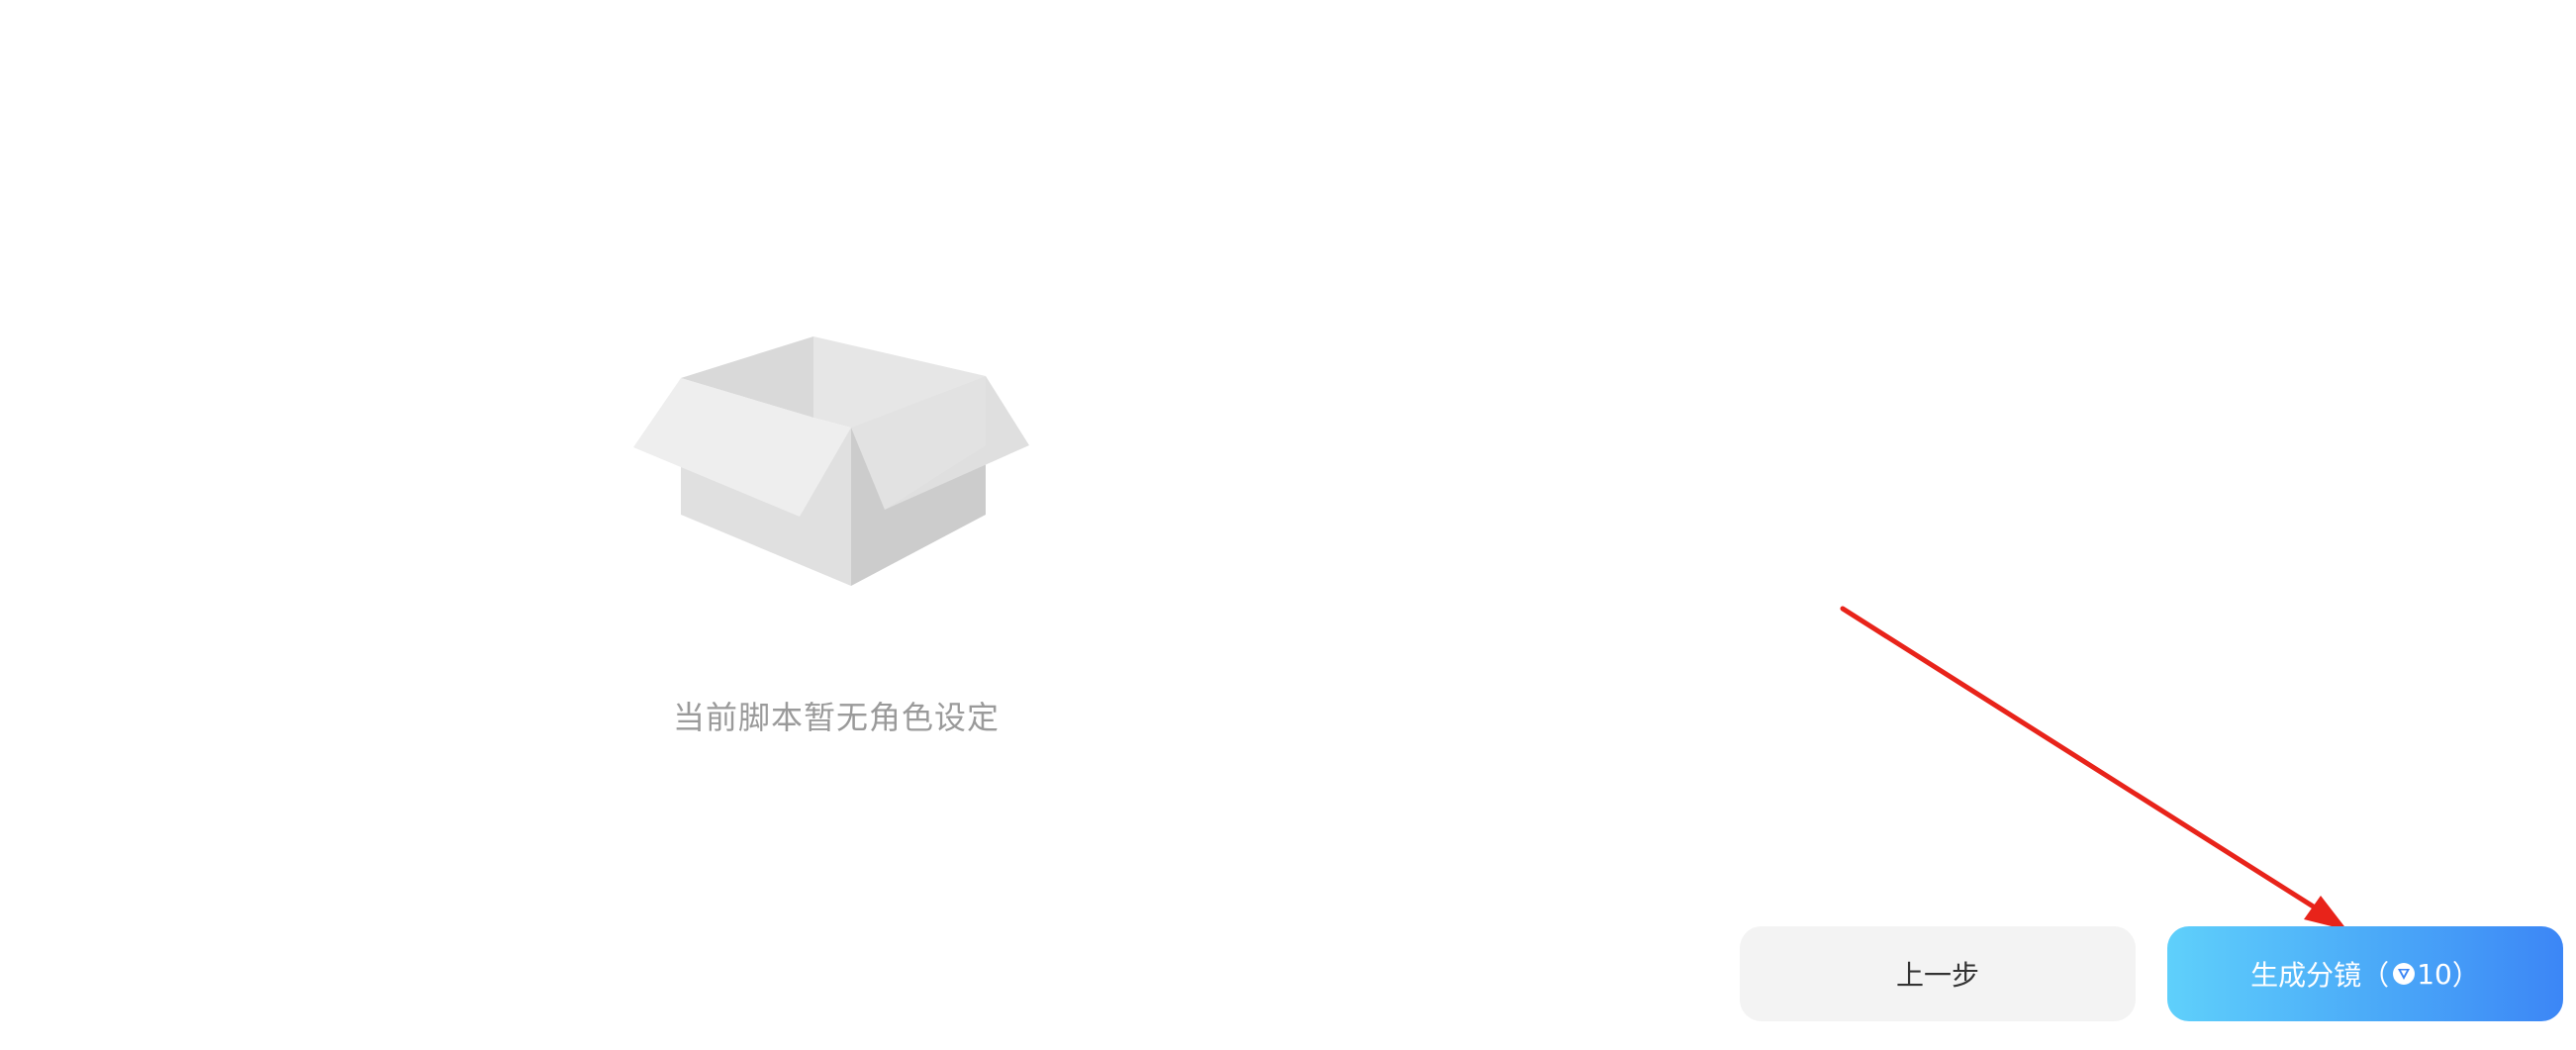 The height and width of the screenshot is (1050, 2576). I want to click on cost-open-paren: （, so click(2375, 975).